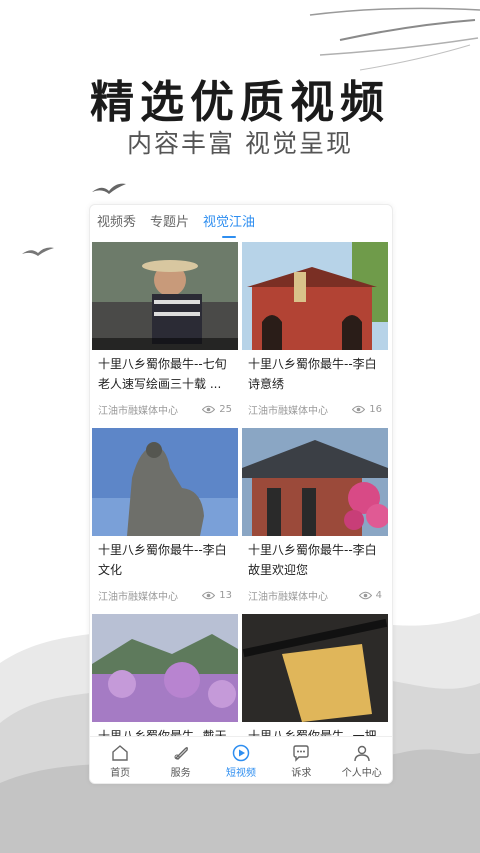 This screenshot has width=480, height=853. I want to click on view-count: 13, so click(217, 595).